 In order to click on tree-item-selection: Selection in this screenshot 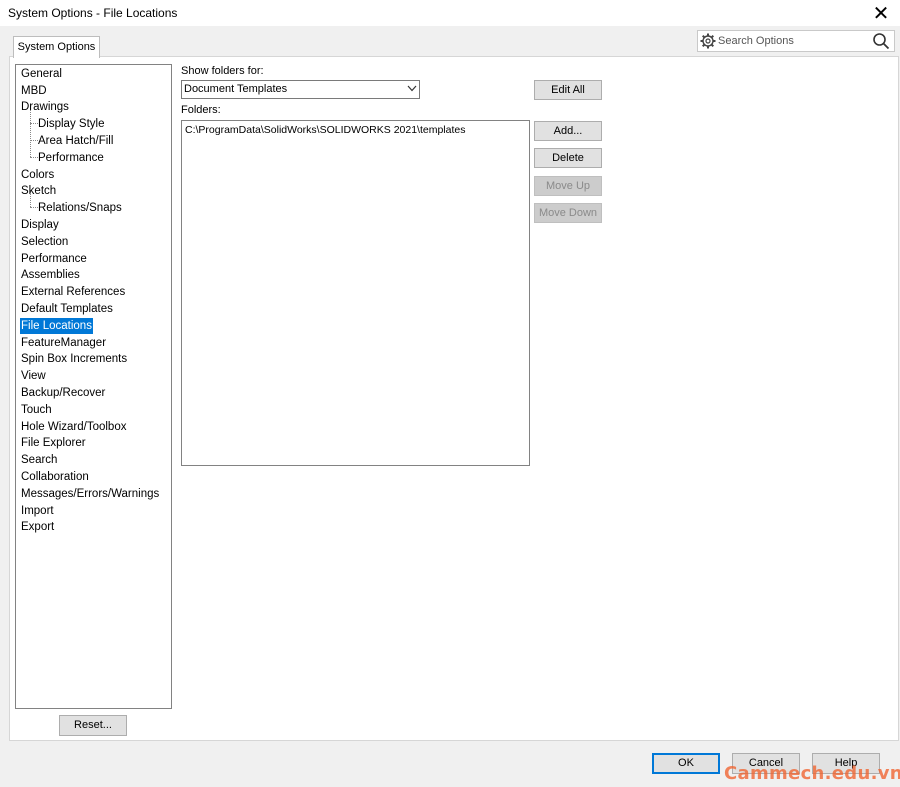, I will do `click(44, 242)`.